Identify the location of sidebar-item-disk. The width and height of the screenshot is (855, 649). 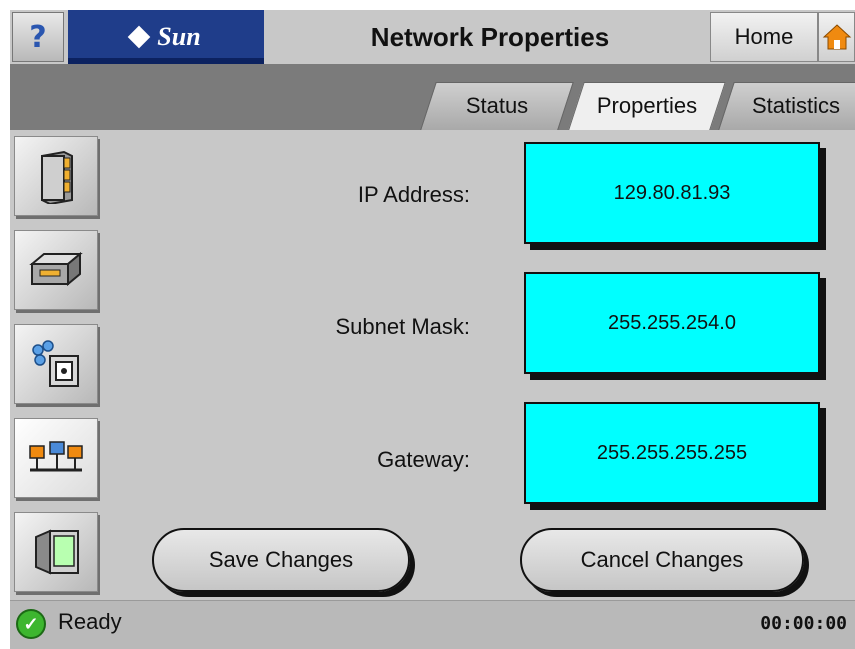
(56, 270).